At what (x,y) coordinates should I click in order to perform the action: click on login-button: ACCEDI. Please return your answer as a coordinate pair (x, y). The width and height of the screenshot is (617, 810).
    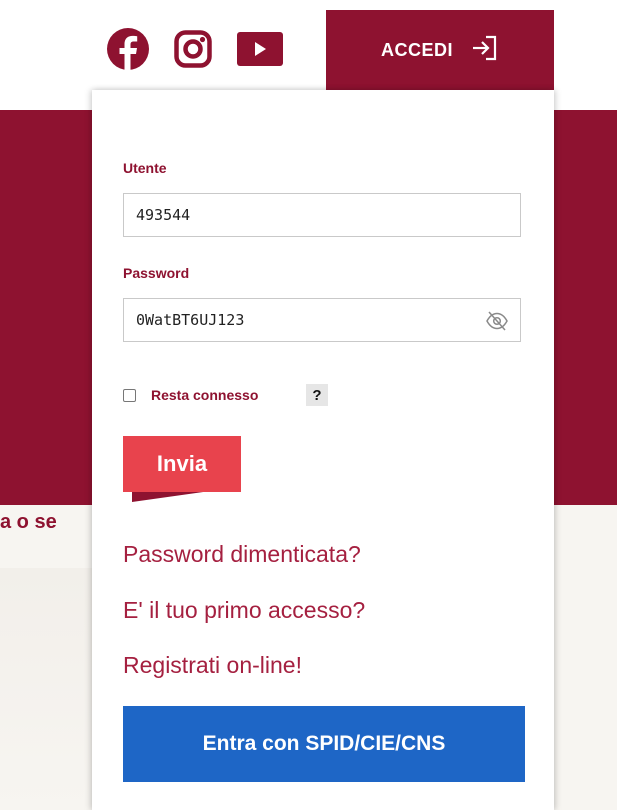
    Looking at the image, I should click on (440, 50).